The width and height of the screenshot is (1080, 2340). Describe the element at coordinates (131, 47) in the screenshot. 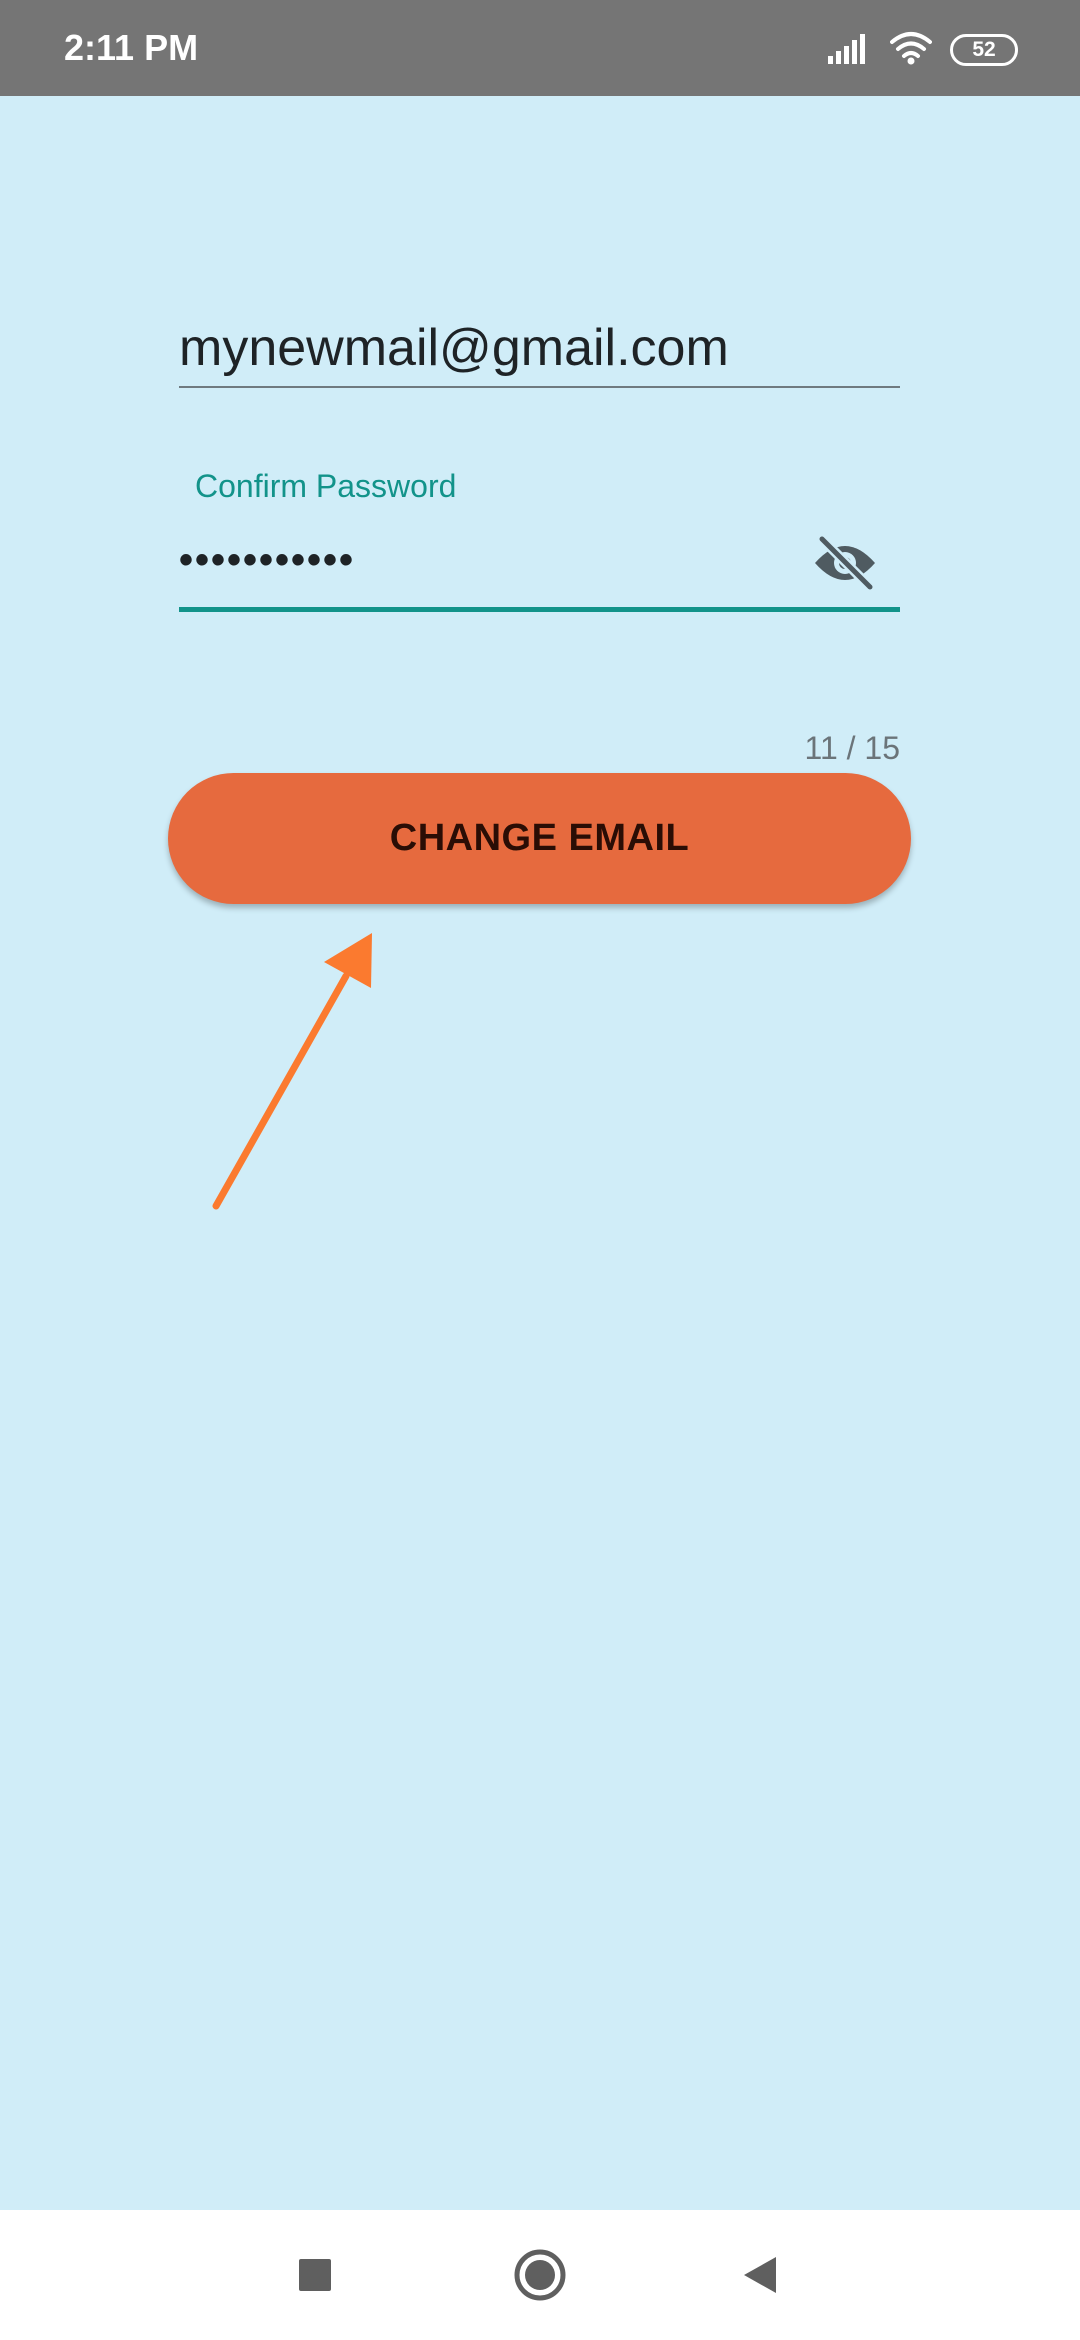

I see `status-time: 2:11 PM` at that location.